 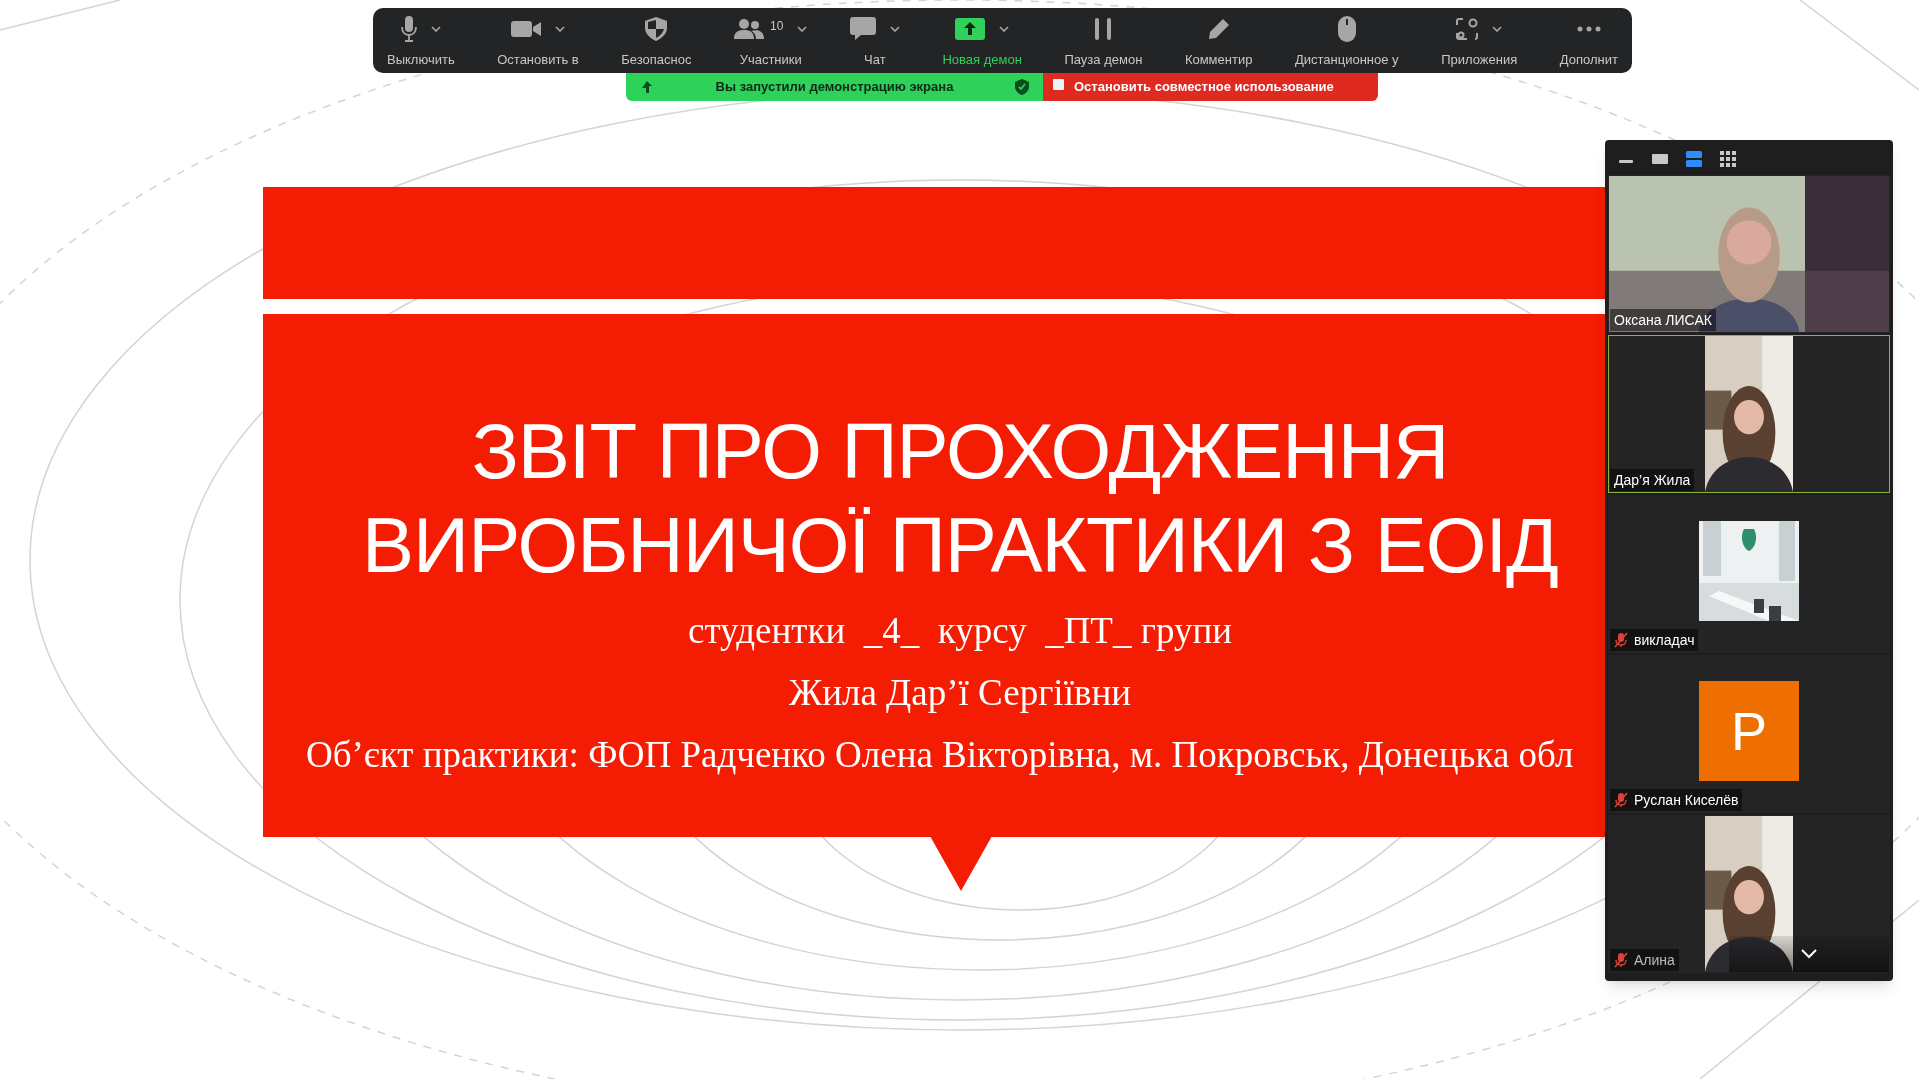 I want to click on share-status-text: Вы запустили демонстрацию экрана, so click(x=834, y=87).